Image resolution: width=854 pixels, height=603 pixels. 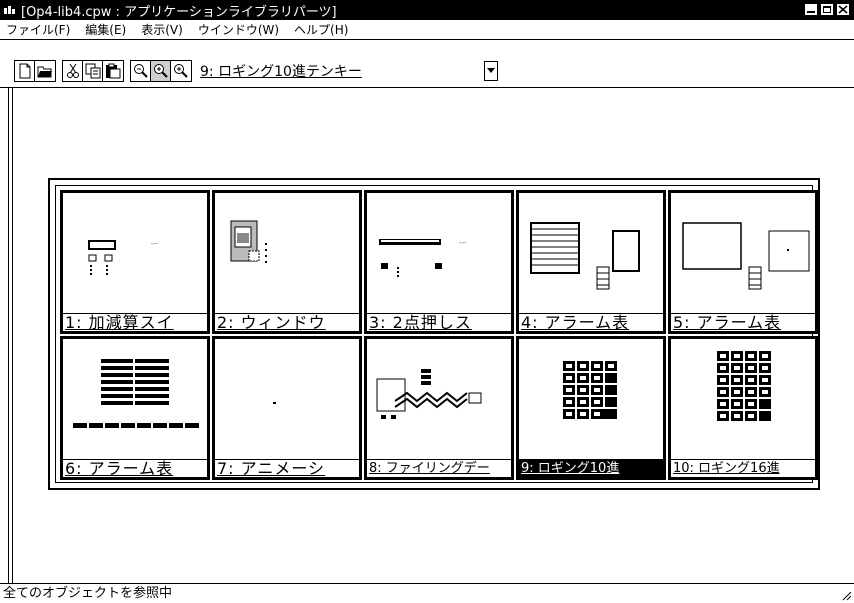 I want to click on close-button, so click(x=843, y=9).